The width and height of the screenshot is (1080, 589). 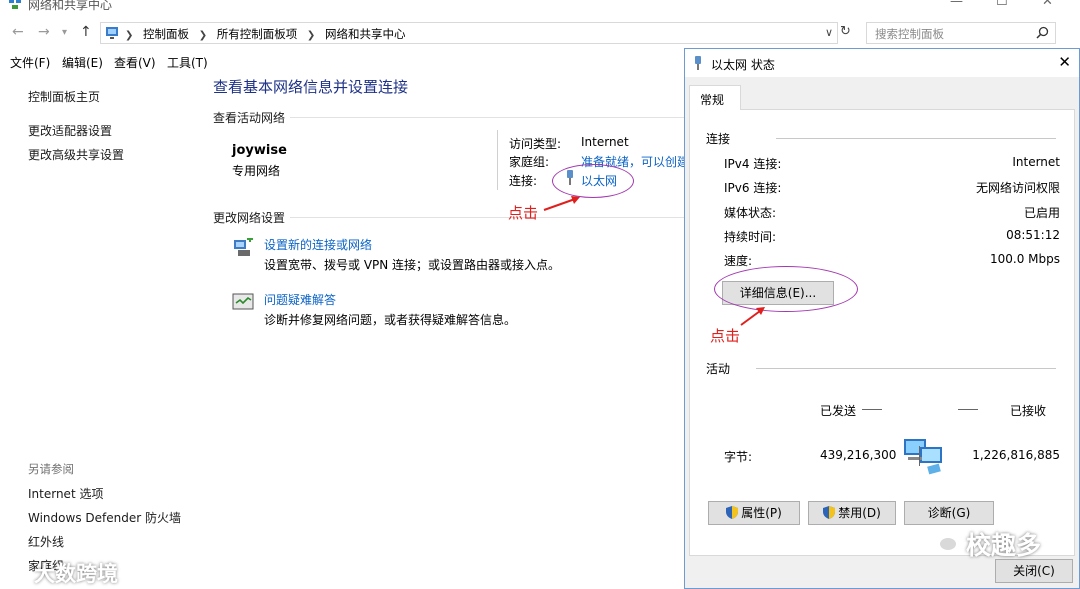 I want to click on see-also-heading: 另请参阅, so click(x=51, y=469).